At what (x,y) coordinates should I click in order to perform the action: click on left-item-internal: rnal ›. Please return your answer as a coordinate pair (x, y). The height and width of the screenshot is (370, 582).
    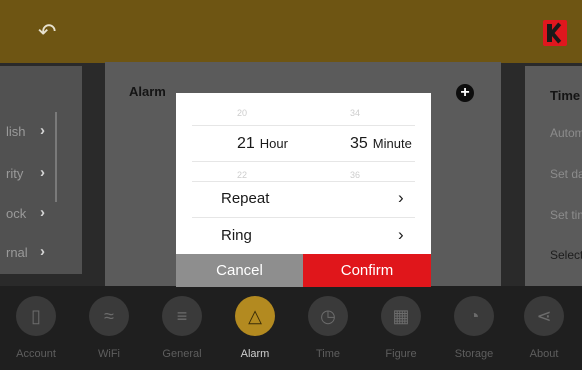
    Looking at the image, I should click on (41, 253).